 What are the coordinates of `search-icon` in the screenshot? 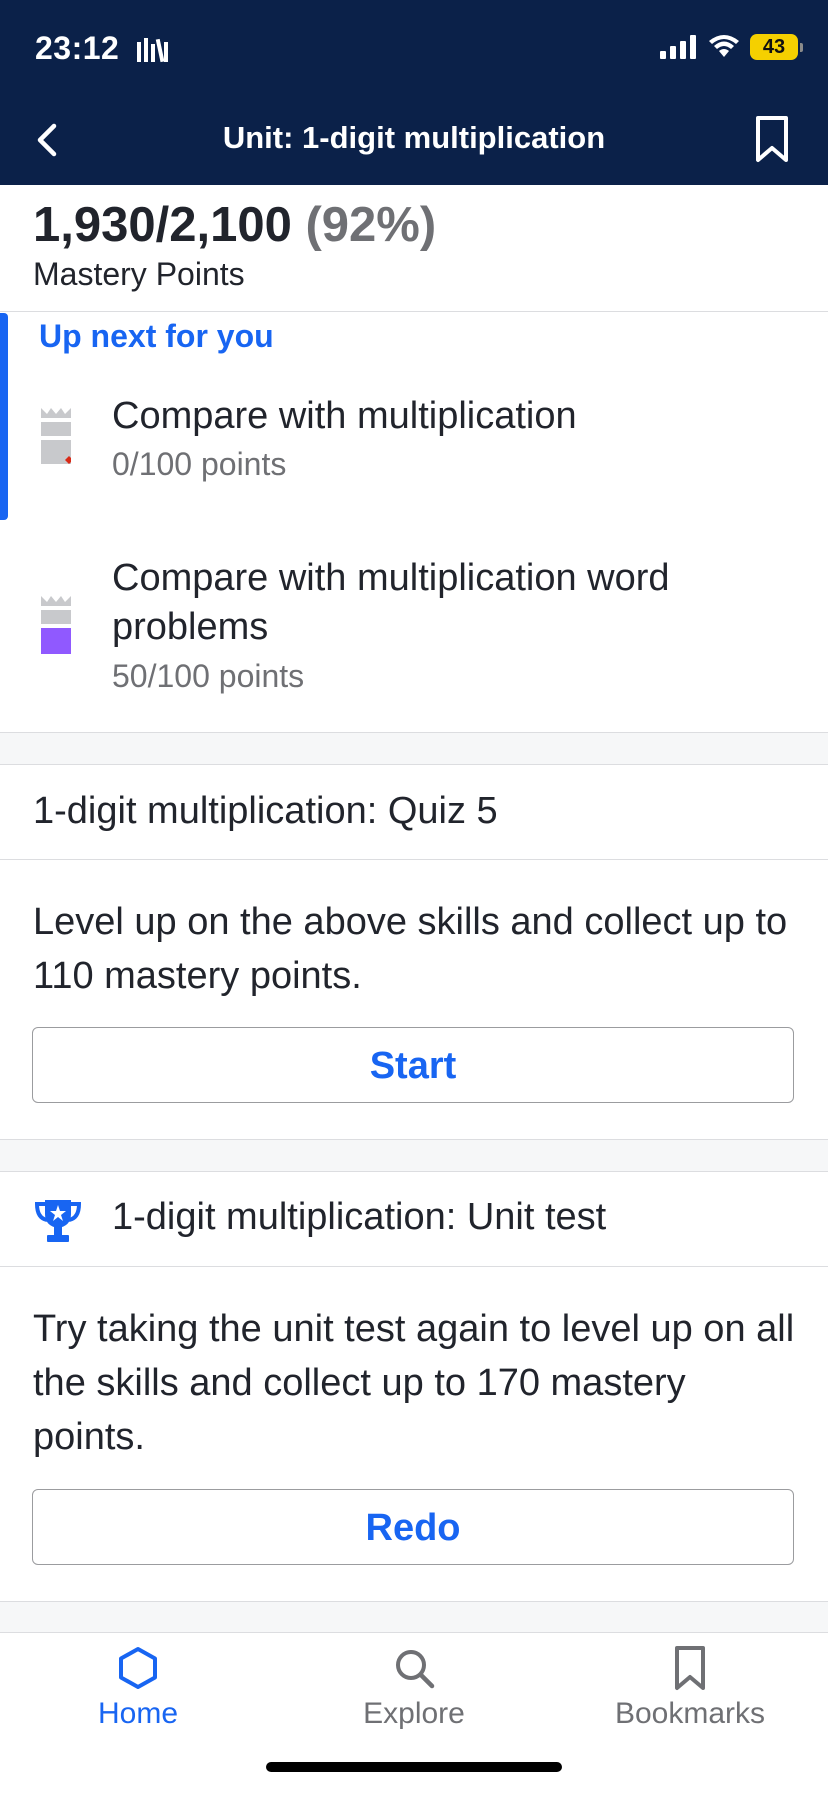 It's located at (415, 1669).